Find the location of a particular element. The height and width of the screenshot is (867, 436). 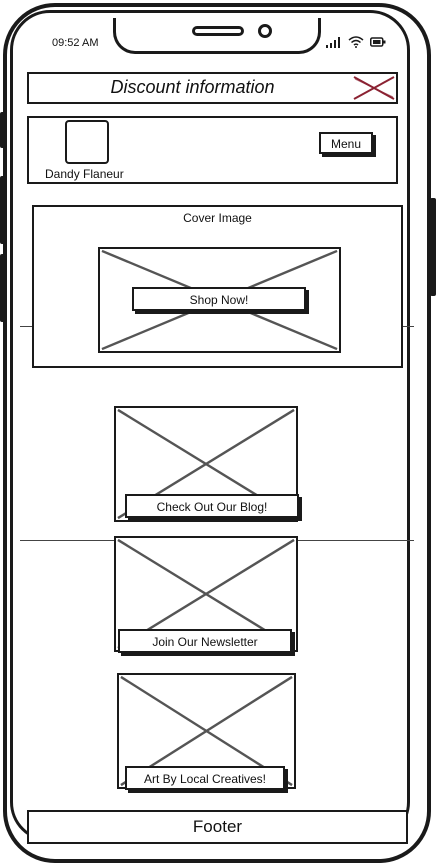

mute-switch is located at coordinates (3, 130).